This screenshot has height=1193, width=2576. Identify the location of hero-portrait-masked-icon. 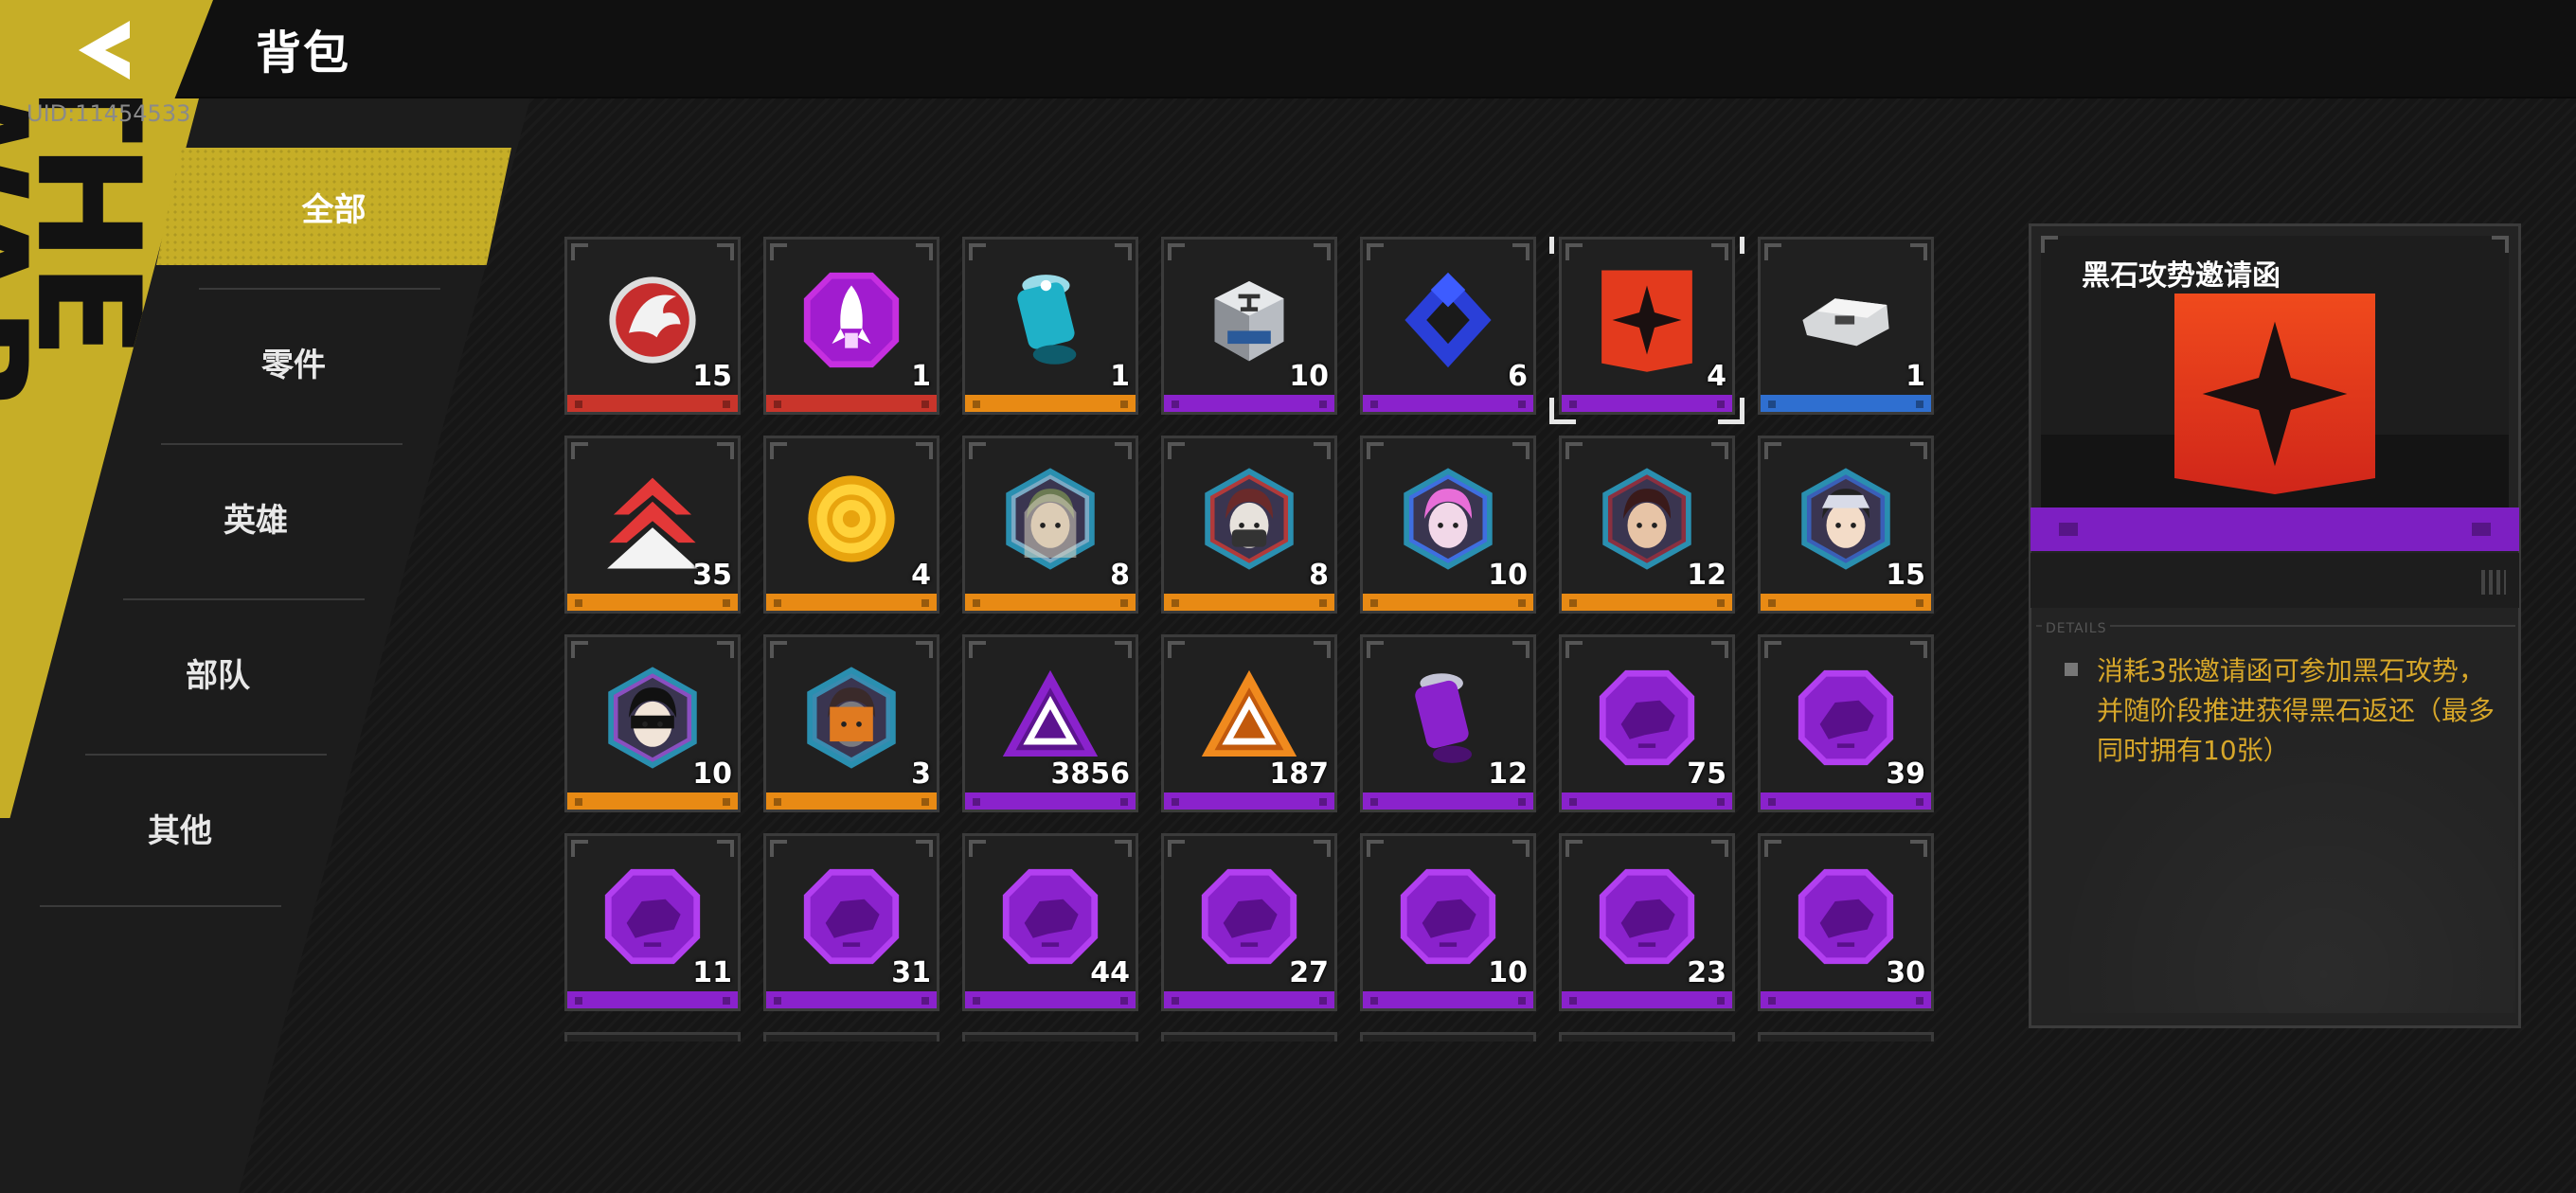
(1249, 519).